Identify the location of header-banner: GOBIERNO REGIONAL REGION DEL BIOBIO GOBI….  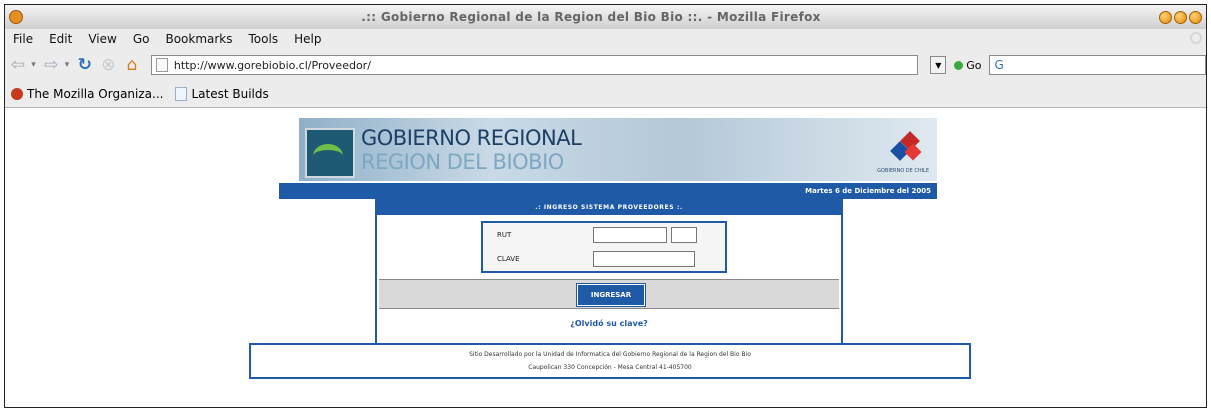
(618, 149).